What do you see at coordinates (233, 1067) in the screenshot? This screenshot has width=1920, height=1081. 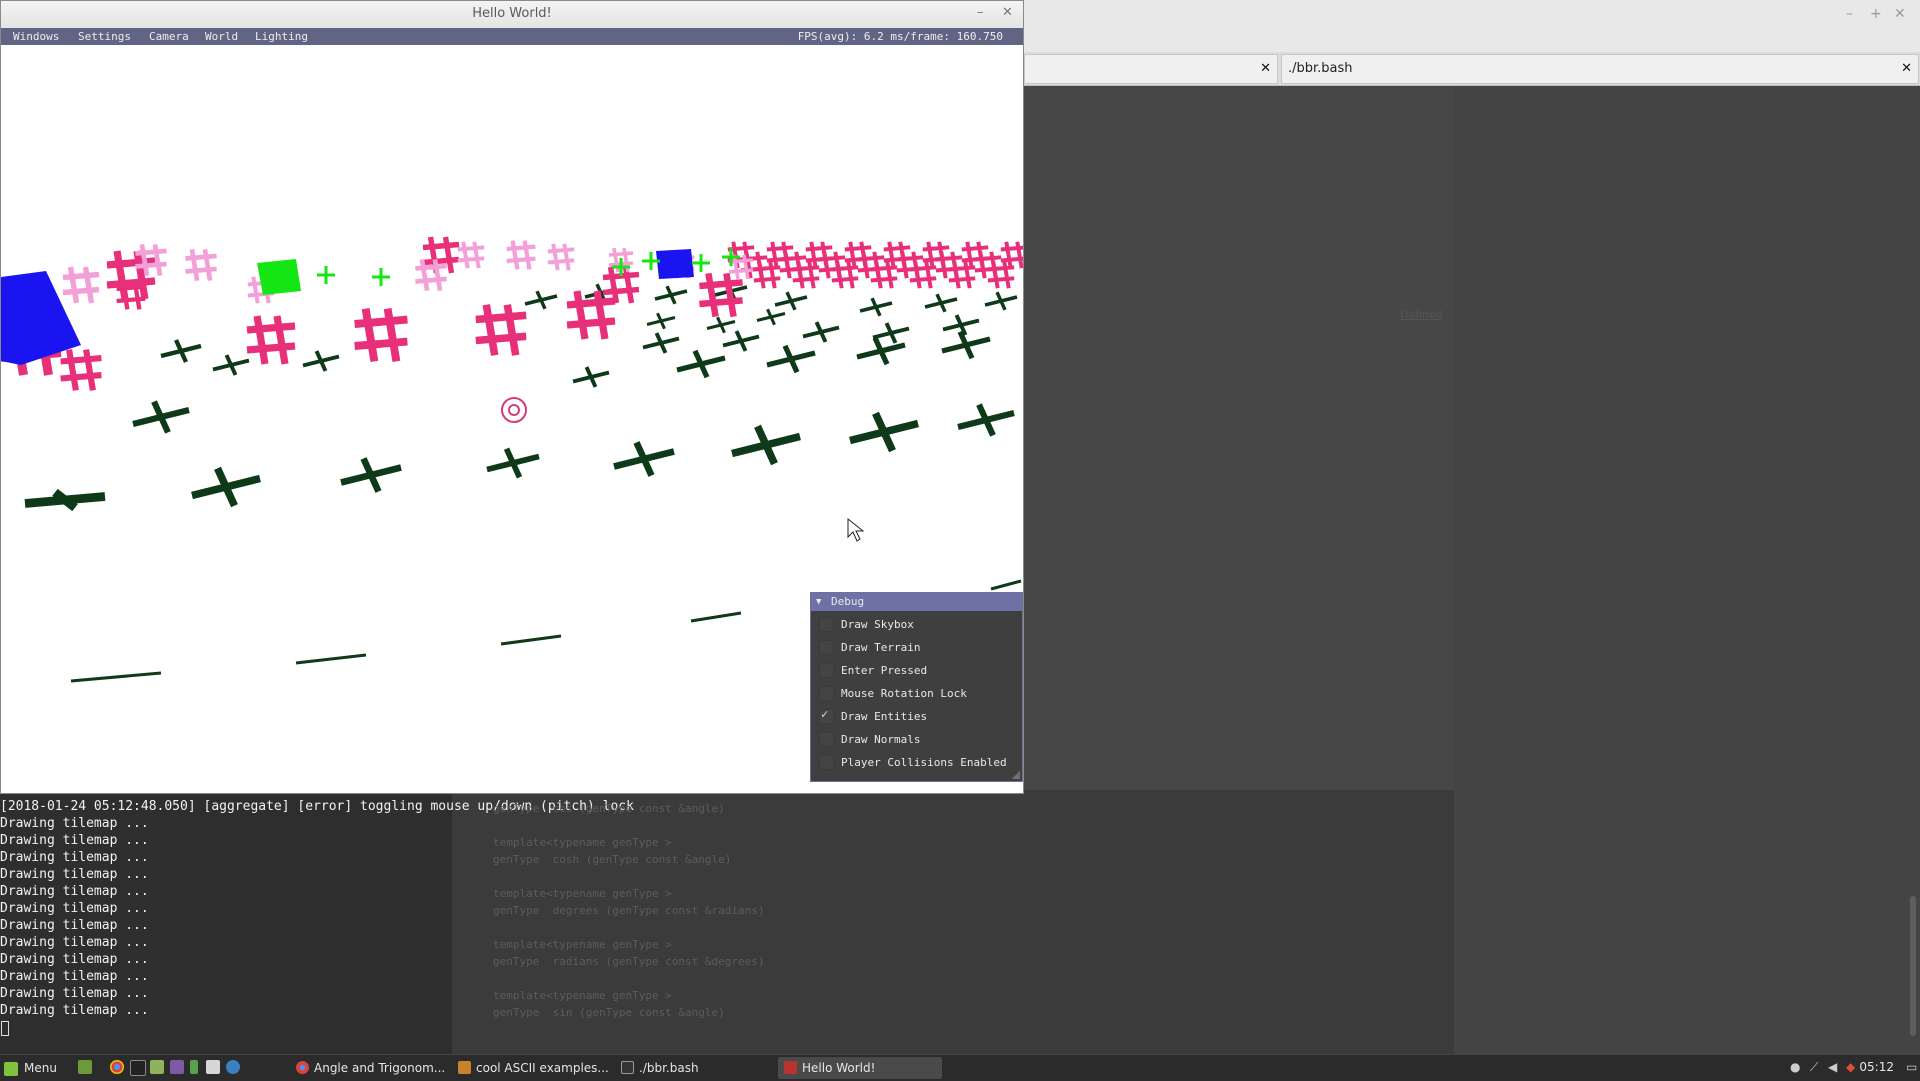 I see `search-icon` at bounding box center [233, 1067].